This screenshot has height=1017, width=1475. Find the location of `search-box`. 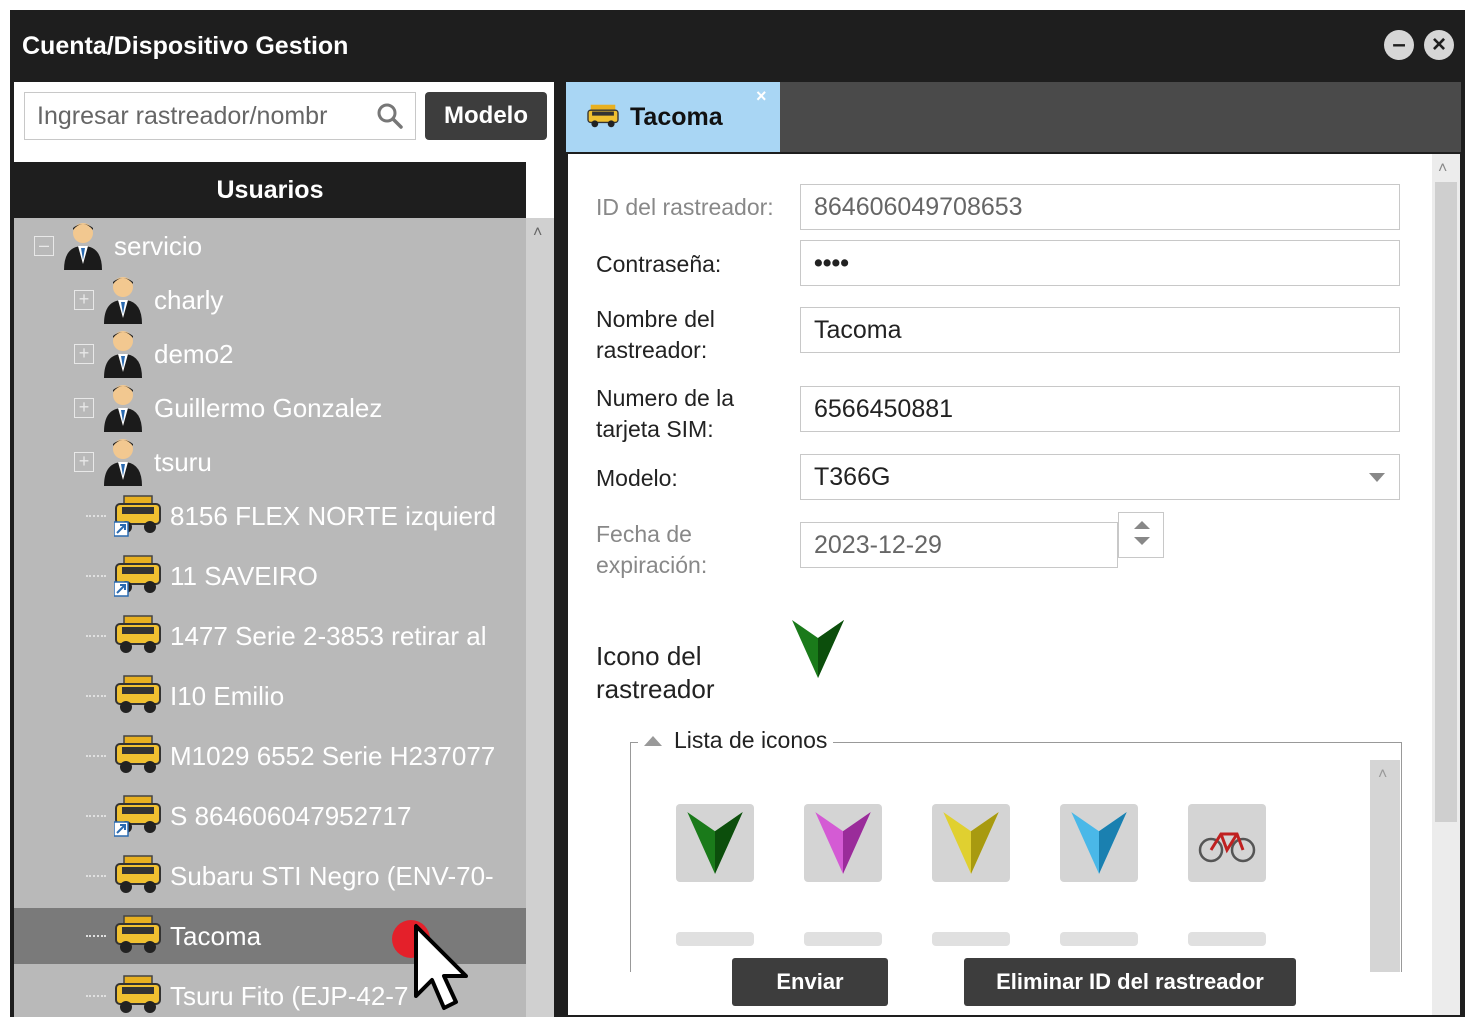

search-box is located at coordinates (220, 116).